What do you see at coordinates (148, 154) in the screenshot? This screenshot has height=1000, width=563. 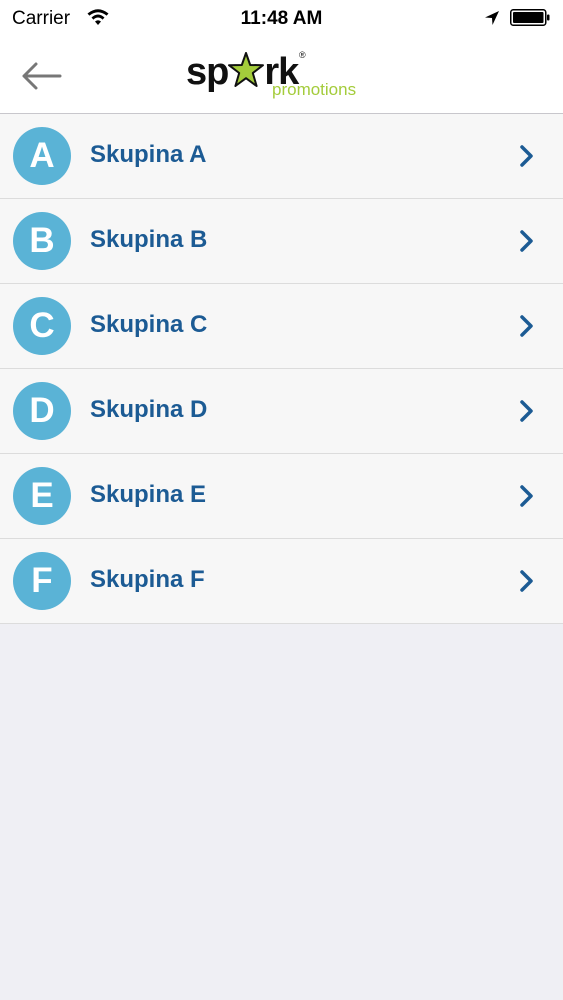 I see `group-label: Skupina A` at bounding box center [148, 154].